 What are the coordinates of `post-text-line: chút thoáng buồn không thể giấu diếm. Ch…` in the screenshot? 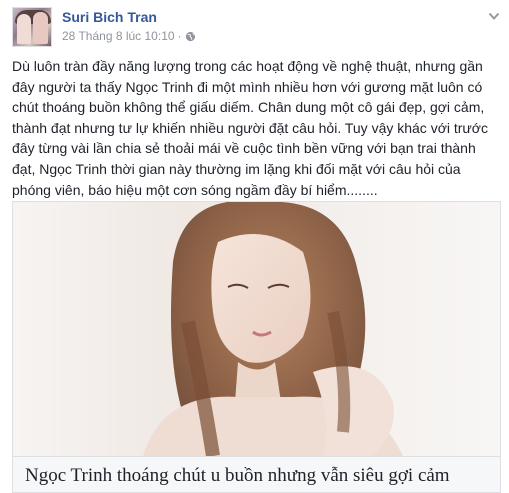 It's located at (248, 107).